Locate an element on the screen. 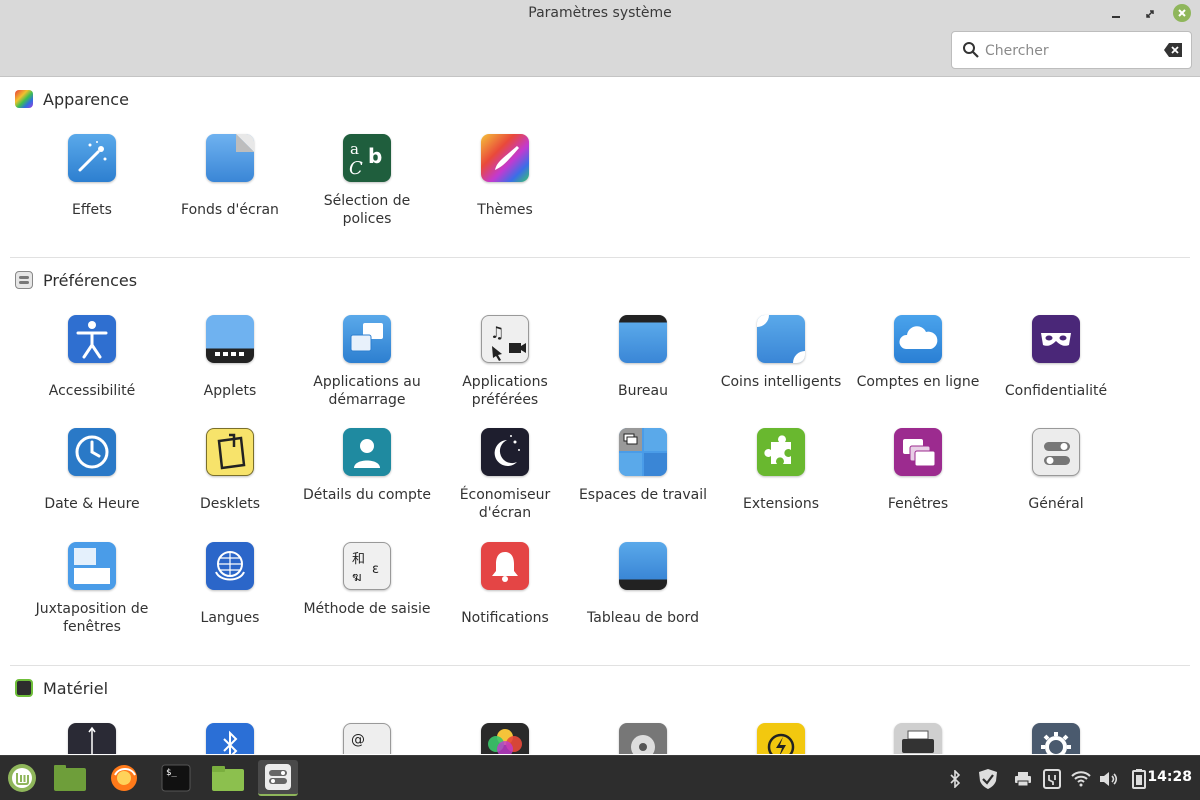 The image size is (1200, 800). maximize-button is located at coordinates (1150, 14).